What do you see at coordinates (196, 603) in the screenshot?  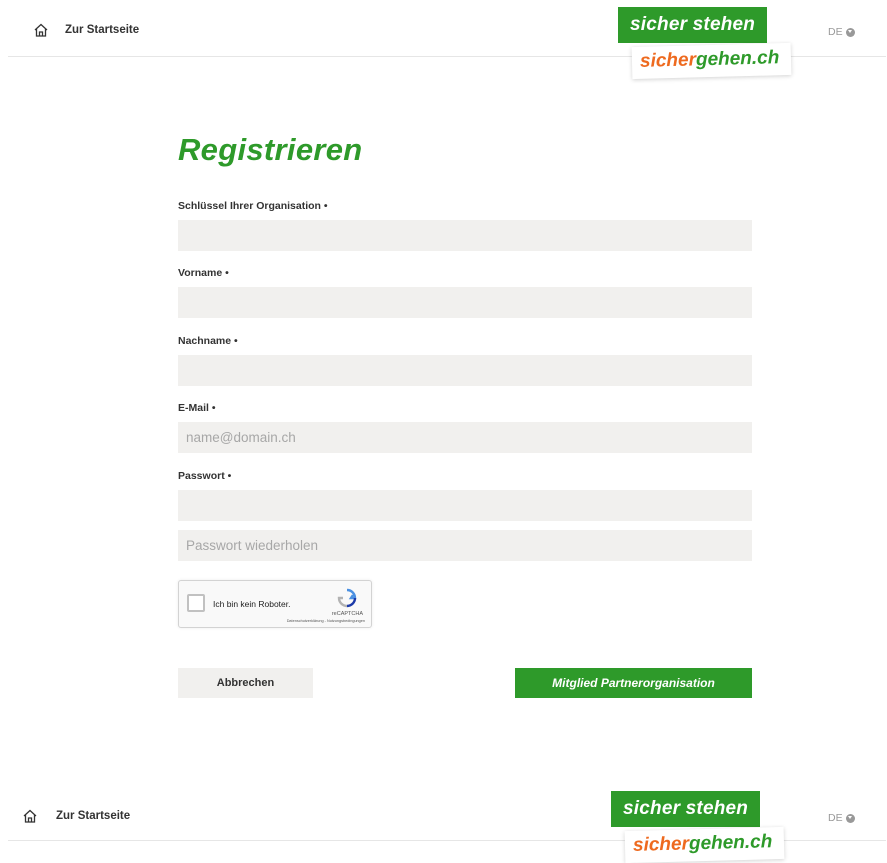 I see `recaptcha-checkbox` at bounding box center [196, 603].